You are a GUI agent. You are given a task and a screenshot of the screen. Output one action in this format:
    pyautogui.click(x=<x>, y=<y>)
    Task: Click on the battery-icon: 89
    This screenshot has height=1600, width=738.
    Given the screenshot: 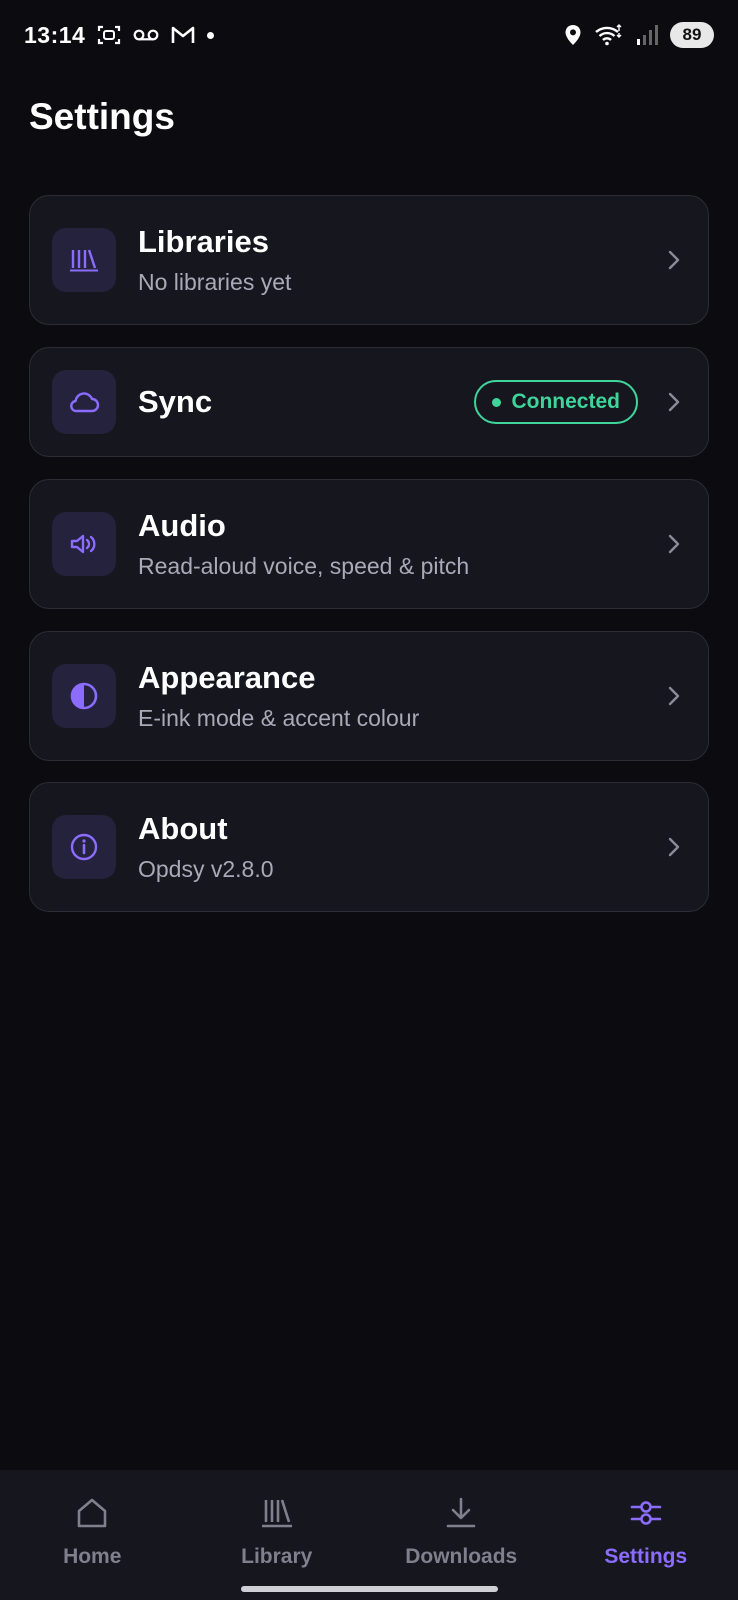 What is the action you would take?
    pyautogui.click(x=692, y=35)
    